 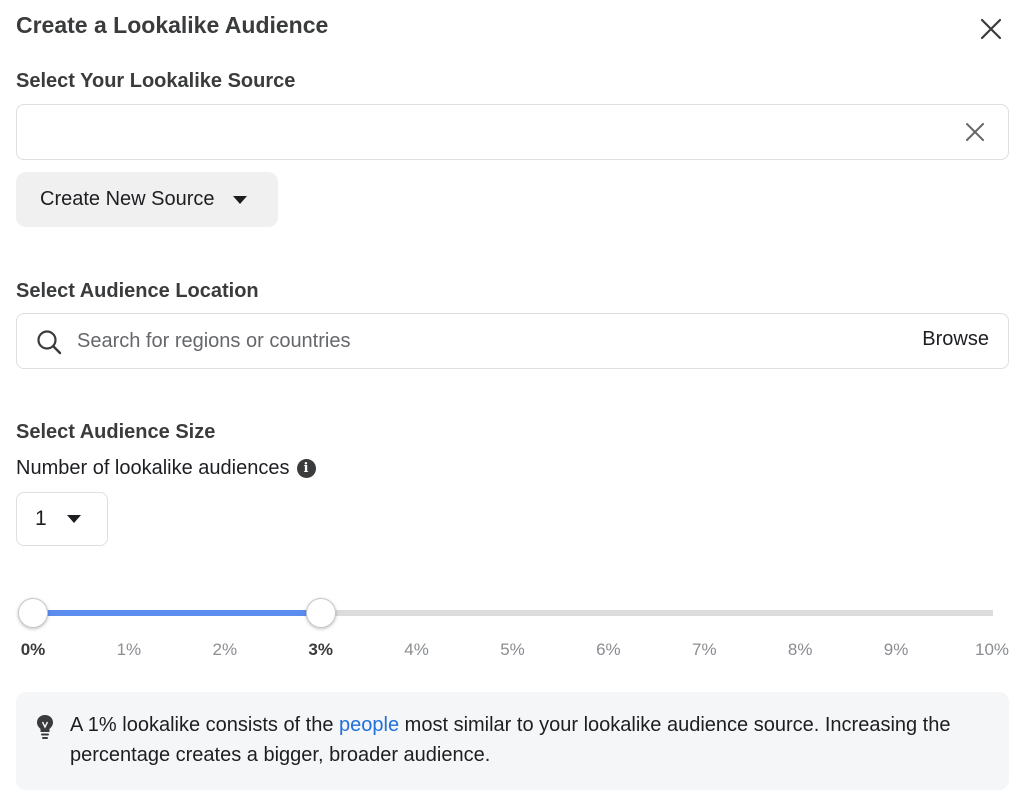 I want to click on slider-tick-label: 7%, so click(x=704, y=649).